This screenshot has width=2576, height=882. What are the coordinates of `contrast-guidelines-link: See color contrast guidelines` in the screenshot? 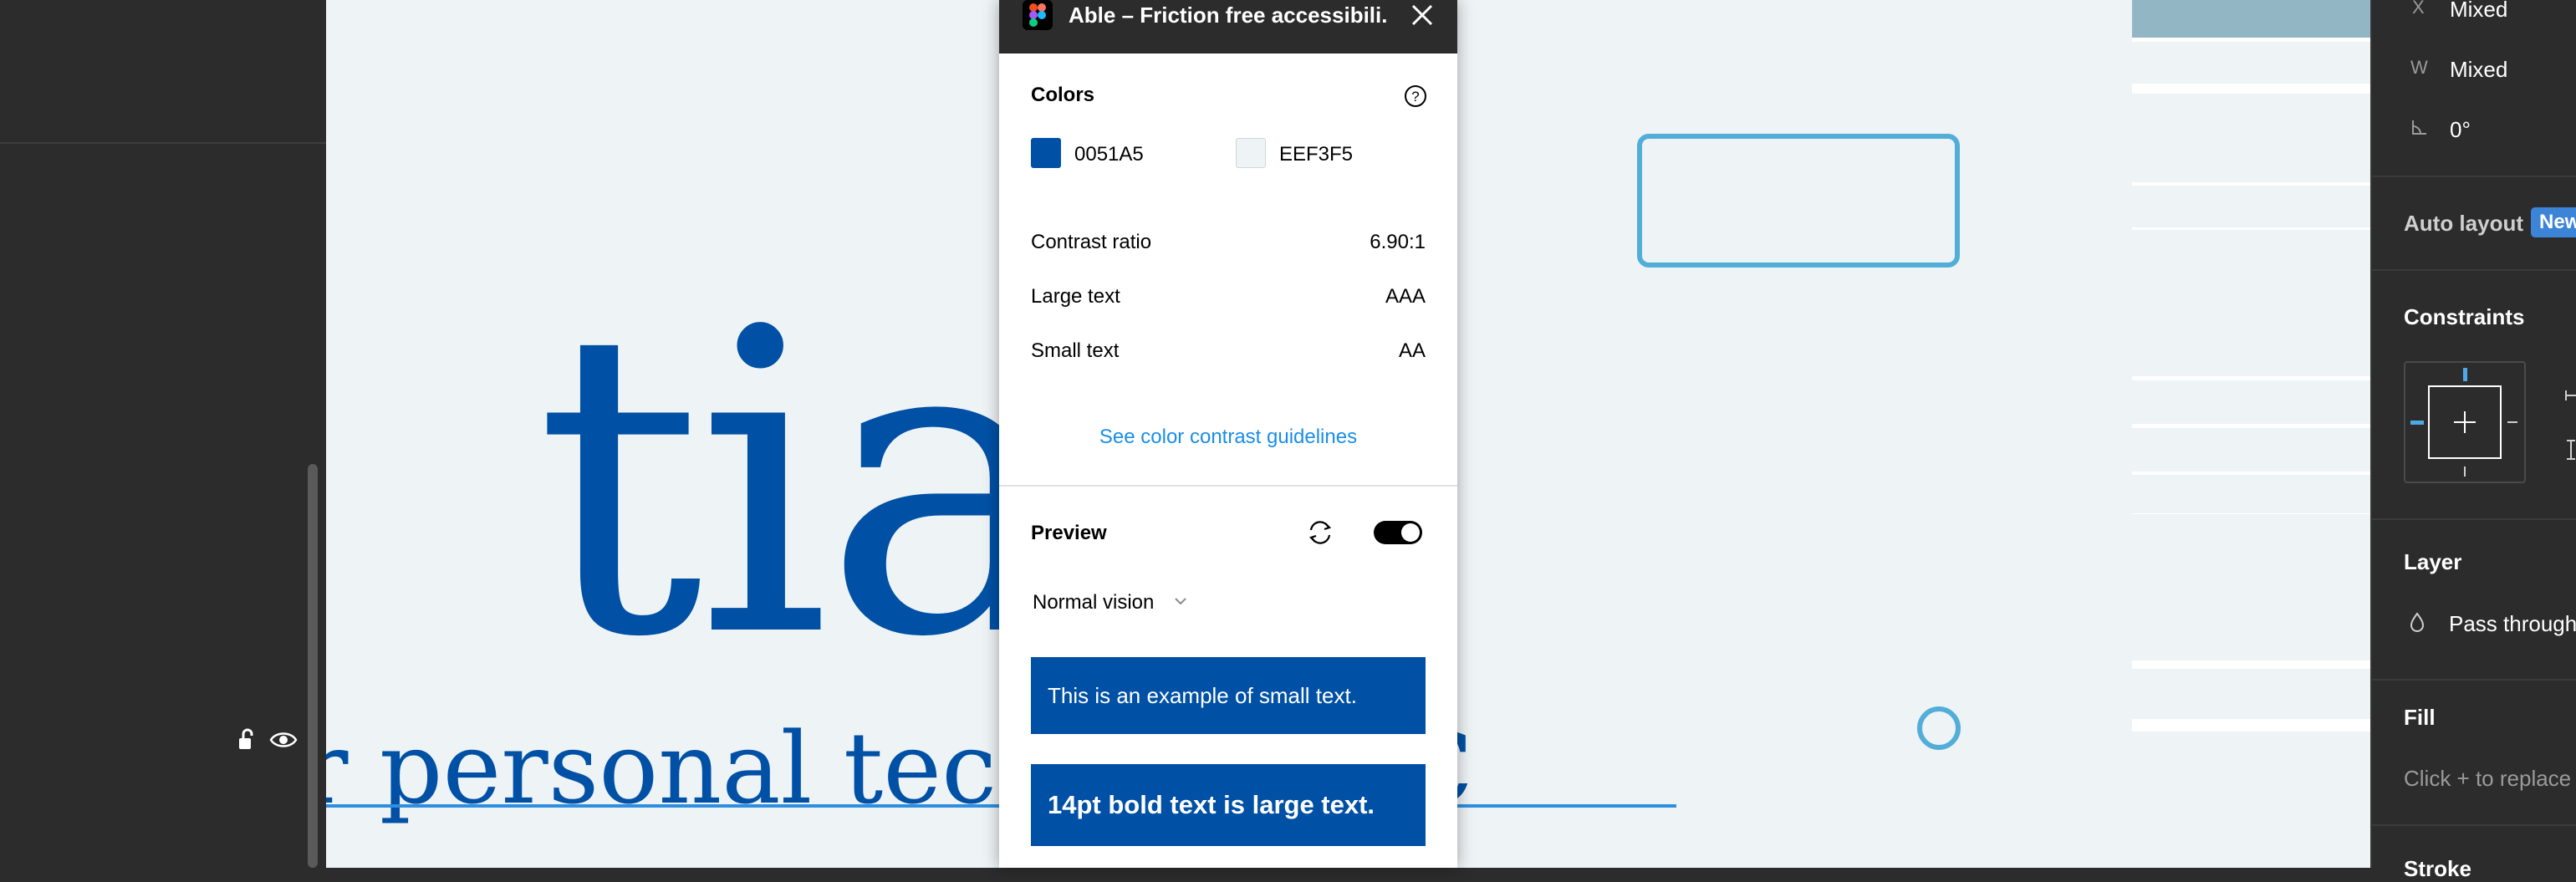 It's located at (1228, 437).